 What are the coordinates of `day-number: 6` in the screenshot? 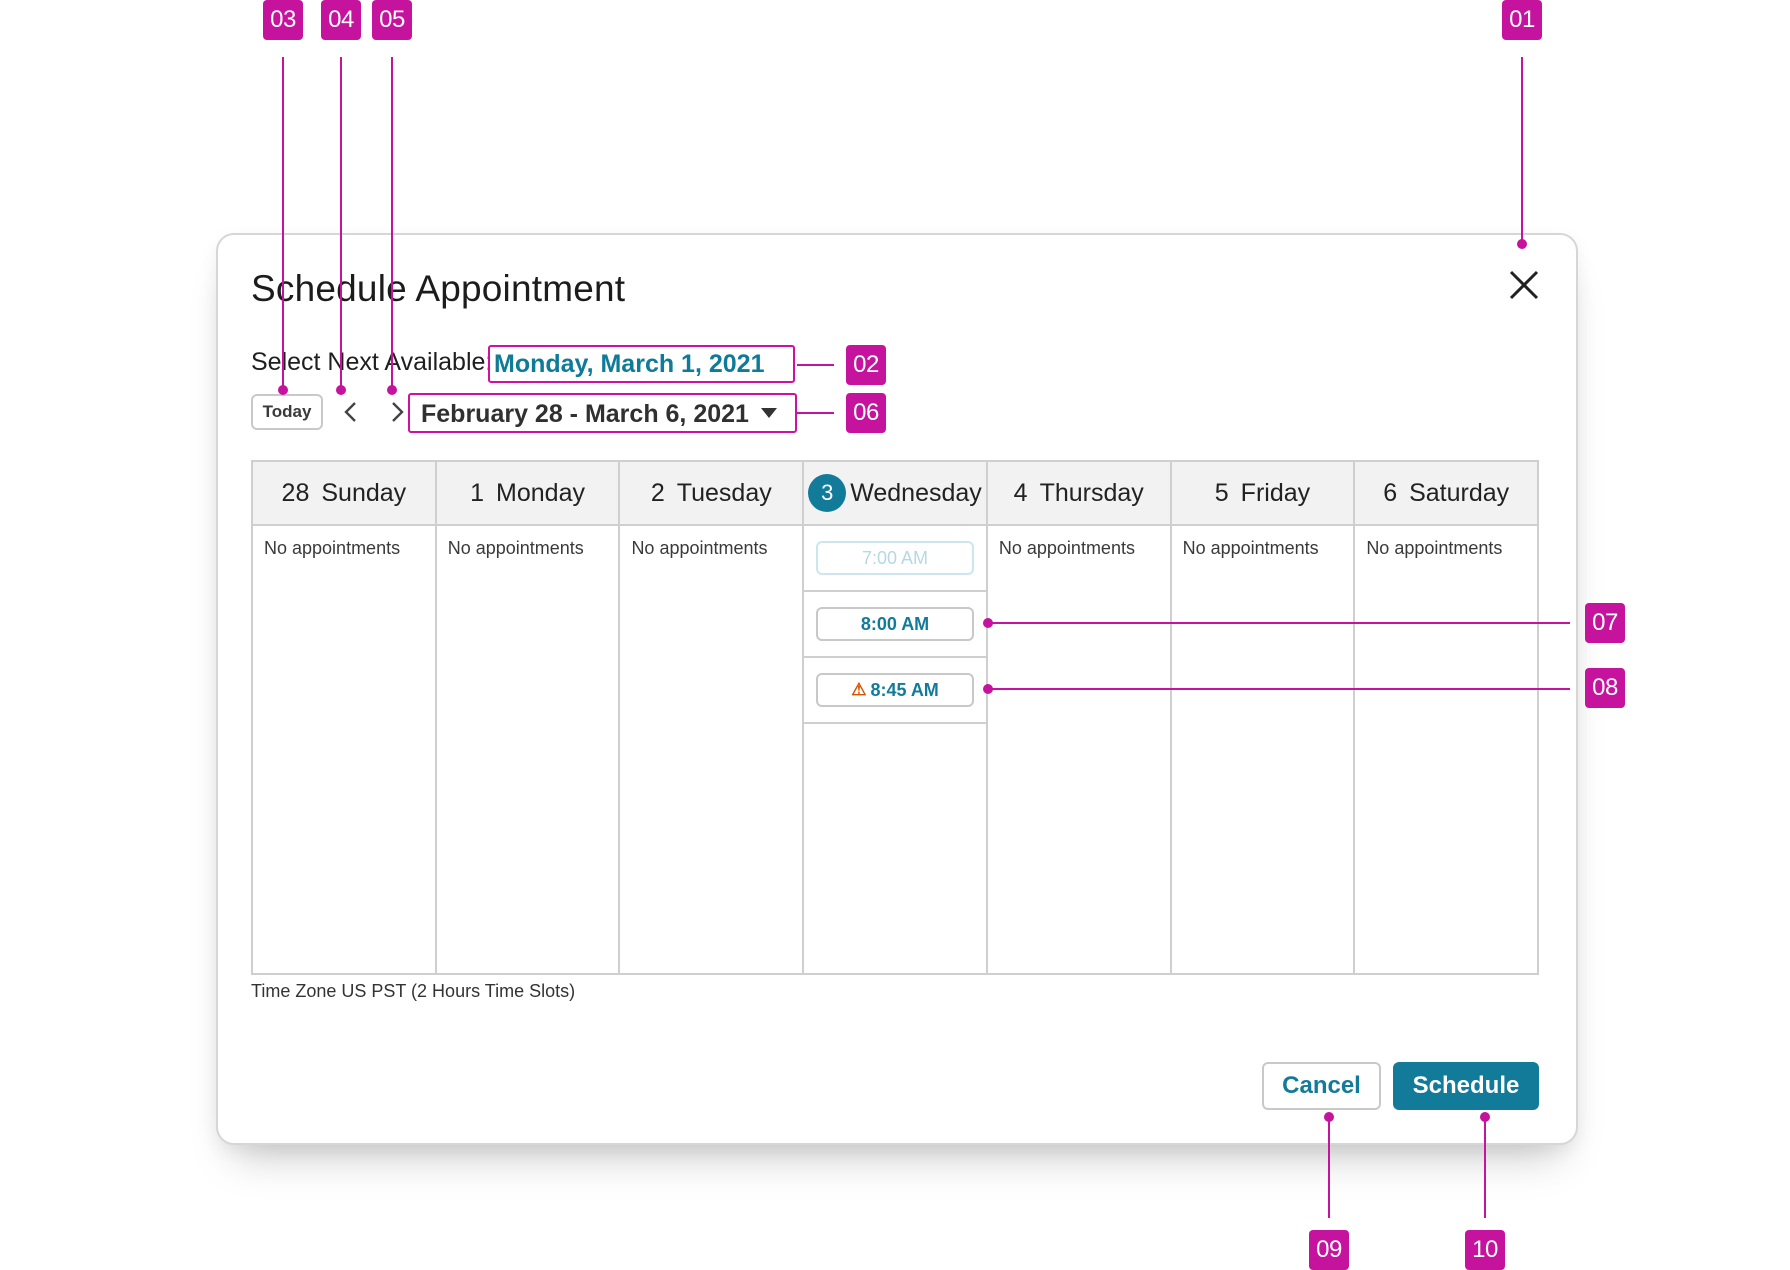 It's located at (1390, 492).